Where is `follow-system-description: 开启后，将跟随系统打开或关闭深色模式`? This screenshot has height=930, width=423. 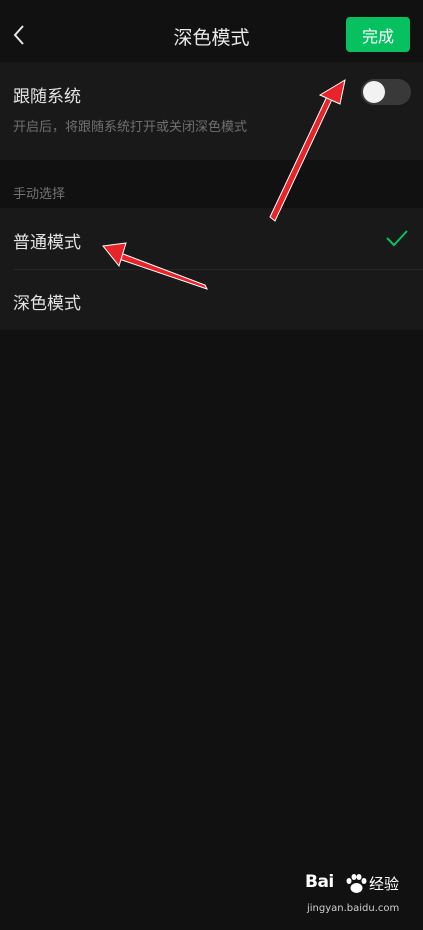
follow-system-description: 开启后，将跟随系统打开或关闭深色模式 is located at coordinates (130, 127).